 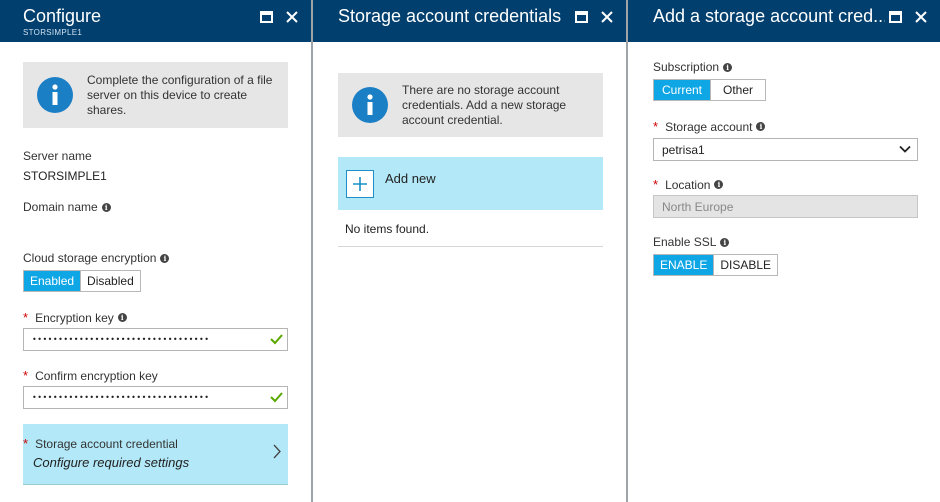 What do you see at coordinates (96, 375) in the screenshot?
I see `confirm-key-text: Confirm encryption key` at bounding box center [96, 375].